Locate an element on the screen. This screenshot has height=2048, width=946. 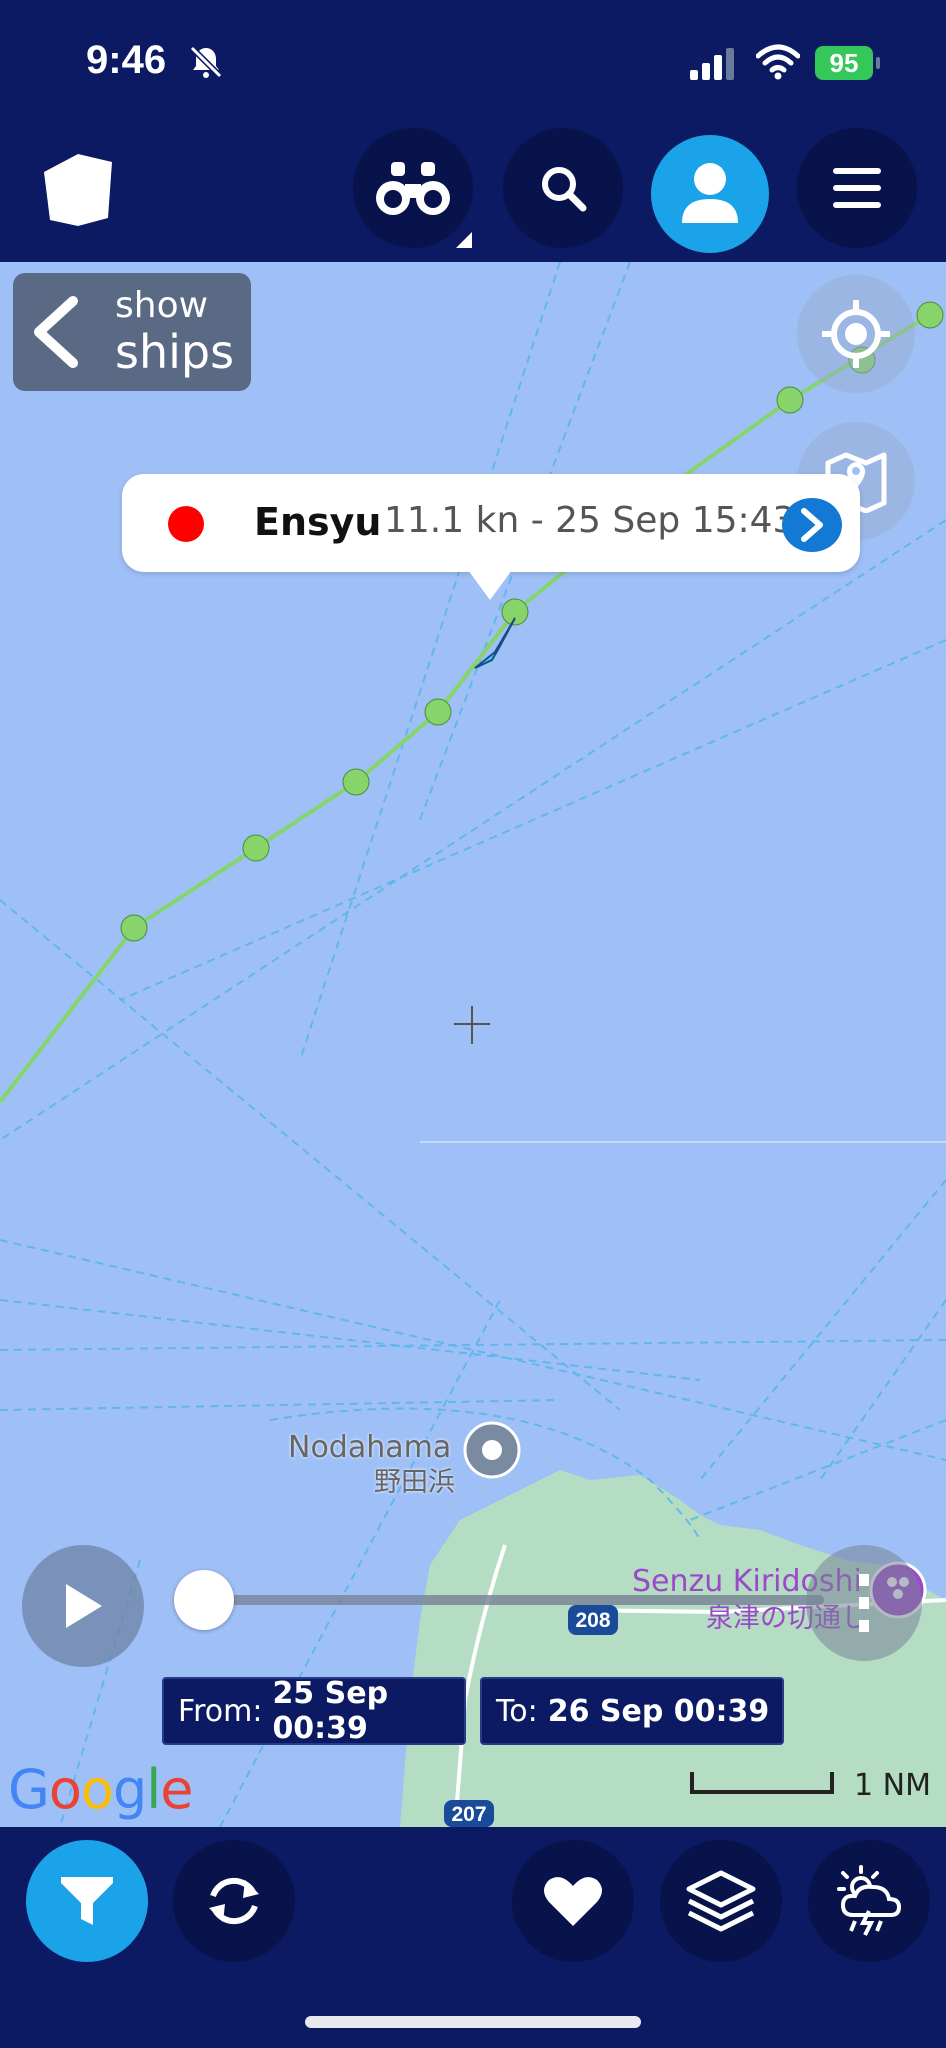
favorites-button is located at coordinates (573, 1901).